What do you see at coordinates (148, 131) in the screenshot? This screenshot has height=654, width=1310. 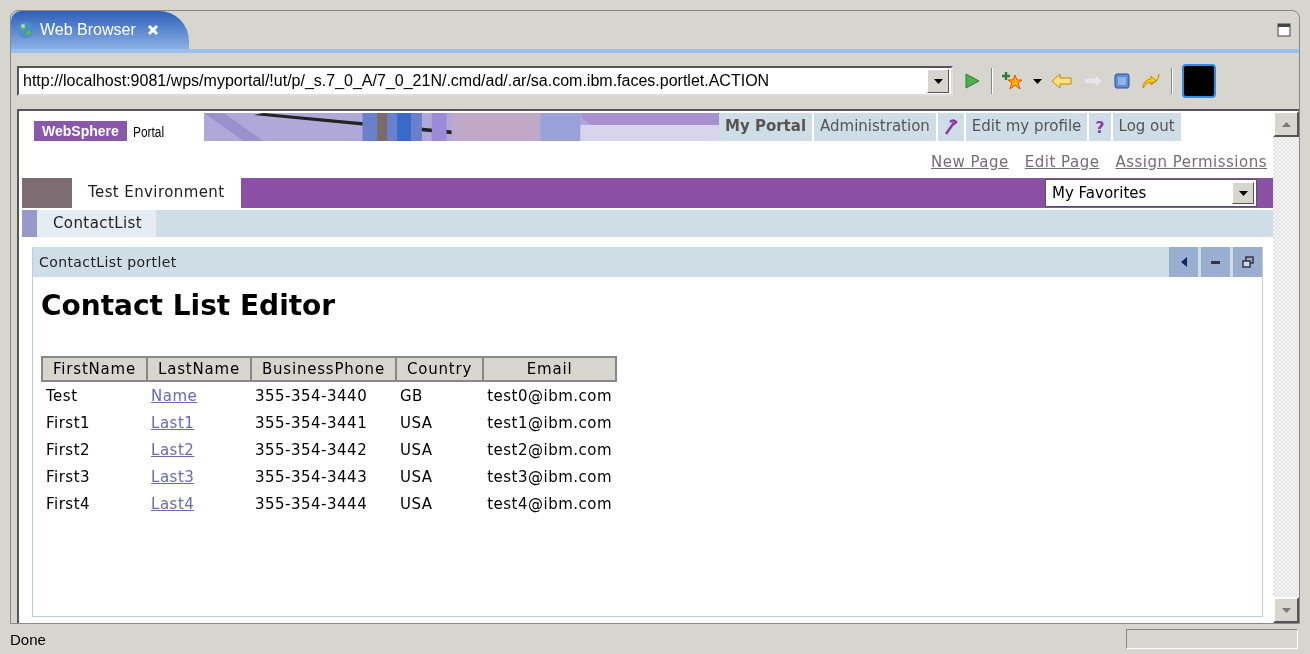 I see `logo-suffix: Portal` at bounding box center [148, 131].